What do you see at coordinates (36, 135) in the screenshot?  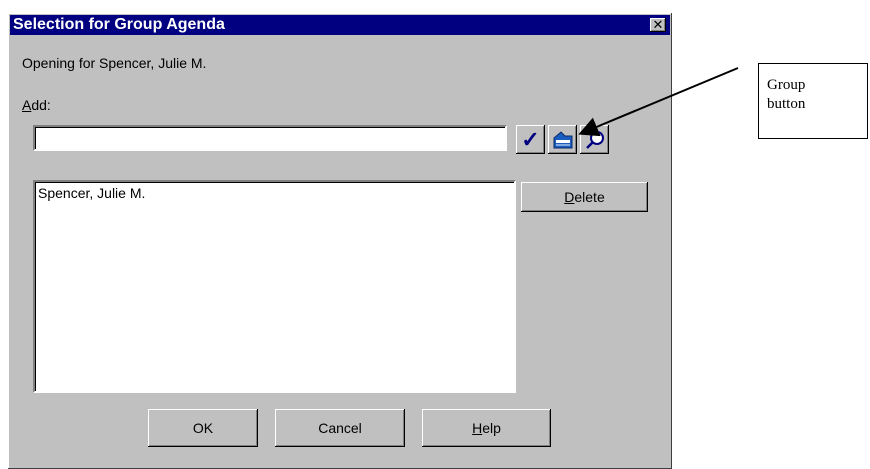 I see `add-input-value` at bounding box center [36, 135].